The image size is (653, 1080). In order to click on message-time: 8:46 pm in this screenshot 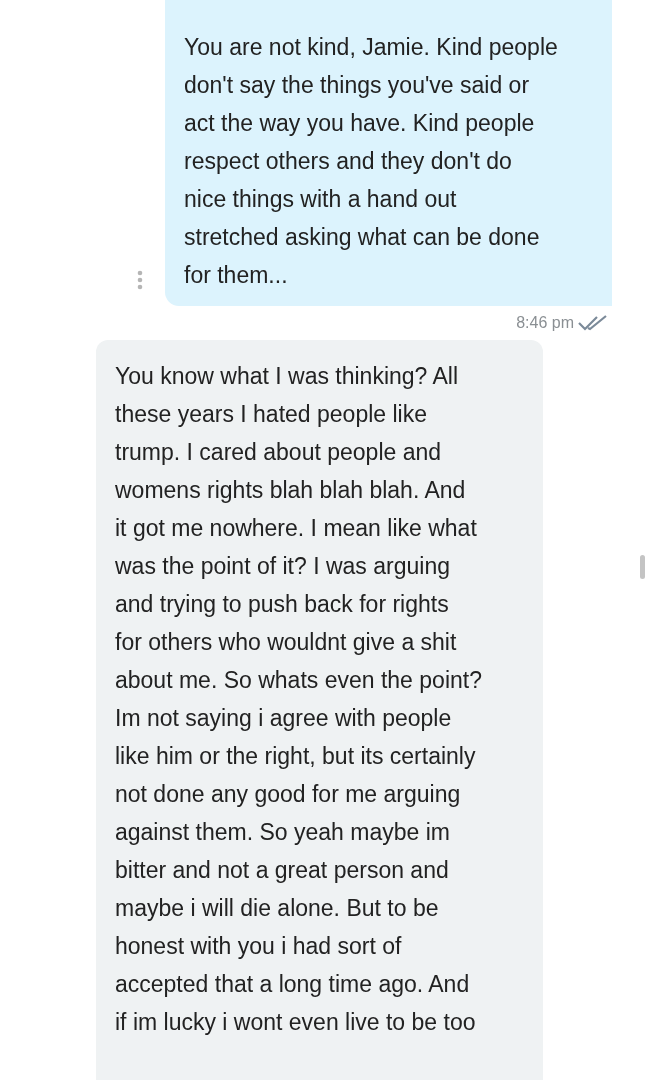, I will do `click(545, 323)`.